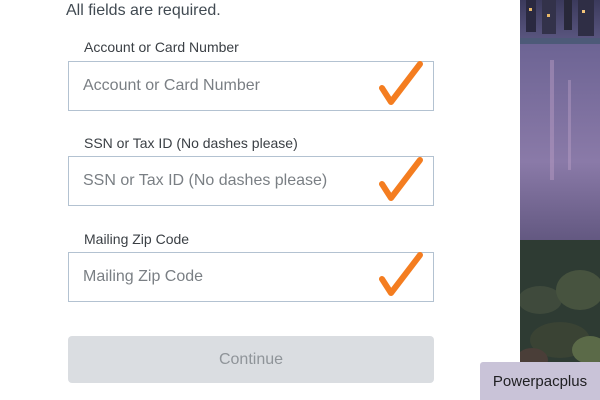 Image resolution: width=600 pixels, height=400 pixels. Describe the element at coordinates (191, 143) in the screenshot. I see `ssn-tax-id-label: SSN or Tax ID (No dashes please)` at that location.